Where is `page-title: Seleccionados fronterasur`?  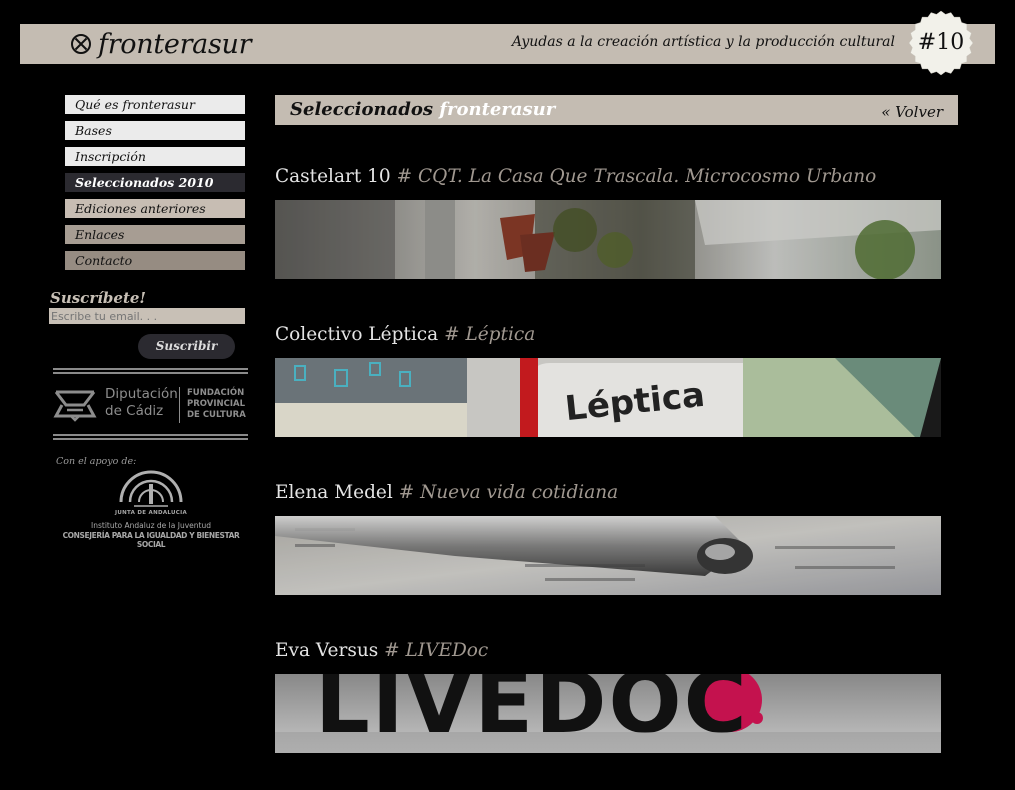
page-title: Seleccionados fronterasur is located at coordinates (423, 109).